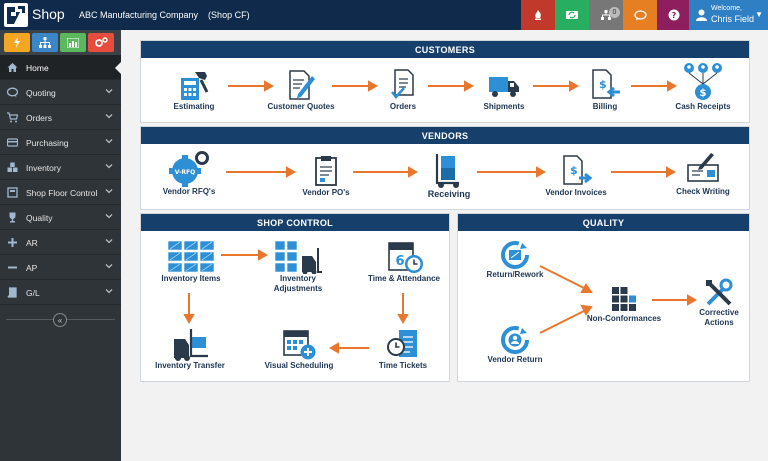  Describe the element at coordinates (39, 118) in the screenshot. I see `nav-label: Orders` at that location.